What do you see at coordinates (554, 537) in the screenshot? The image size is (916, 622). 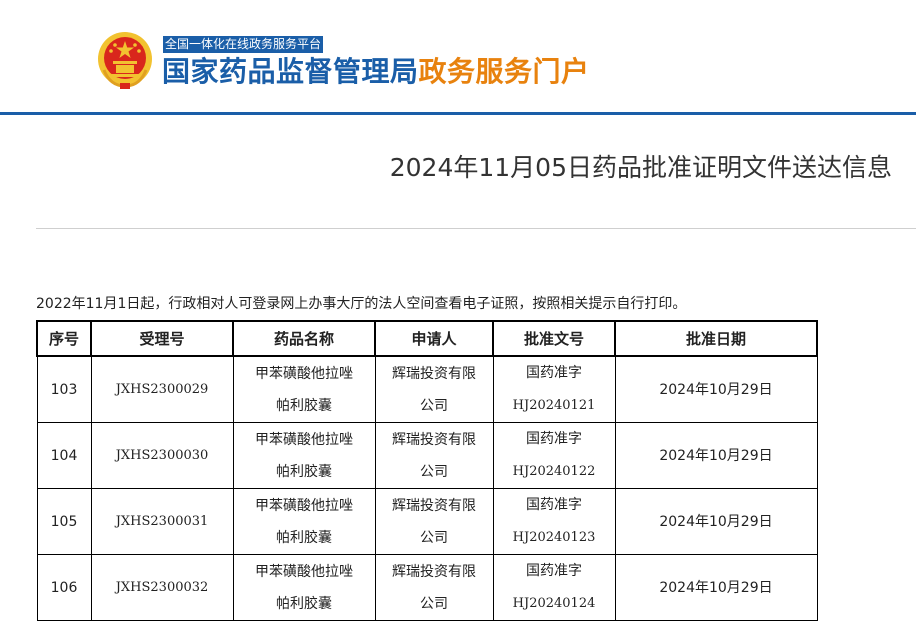 I see `approval-no-line: HJ20240123` at bounding box center [554, 537].